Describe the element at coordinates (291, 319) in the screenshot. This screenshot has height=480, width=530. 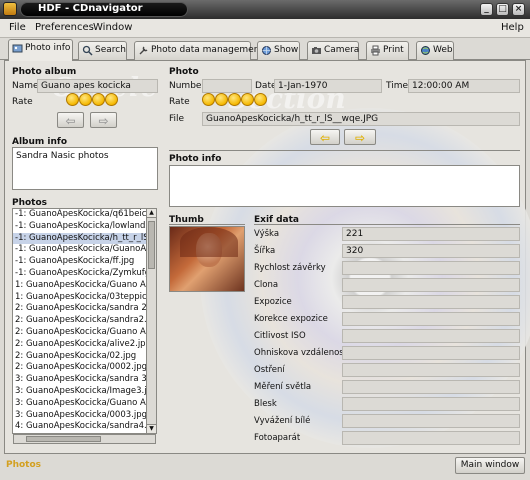
I see `exif-label: Korekce expozice` at that location.